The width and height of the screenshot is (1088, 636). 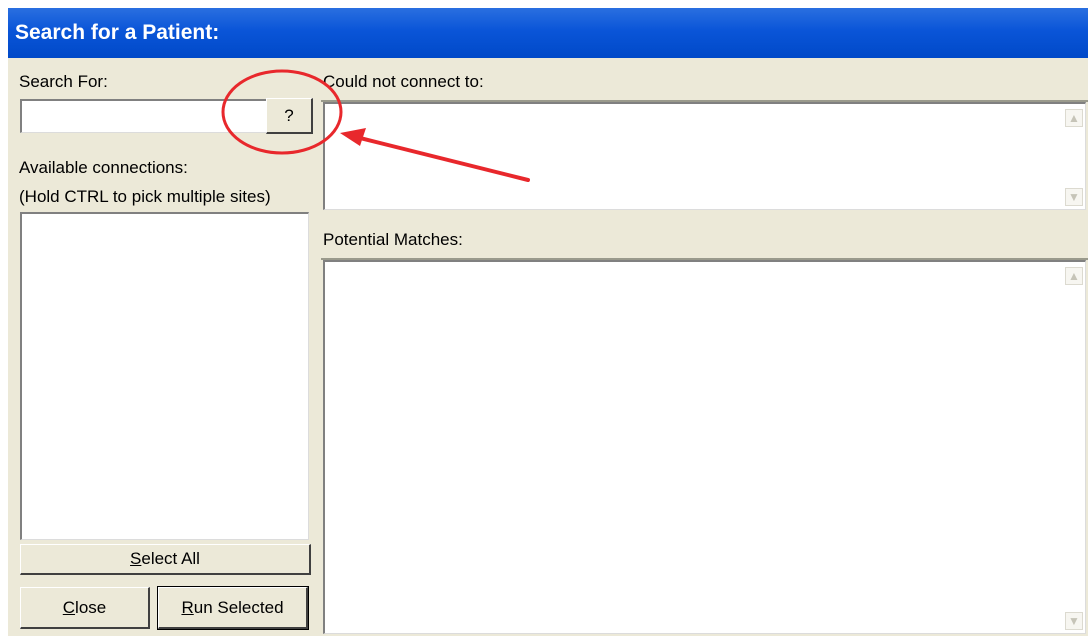 I want to click on could-not-connect-scrollbar: ▲ ▼, so click(x=1074, y=156).